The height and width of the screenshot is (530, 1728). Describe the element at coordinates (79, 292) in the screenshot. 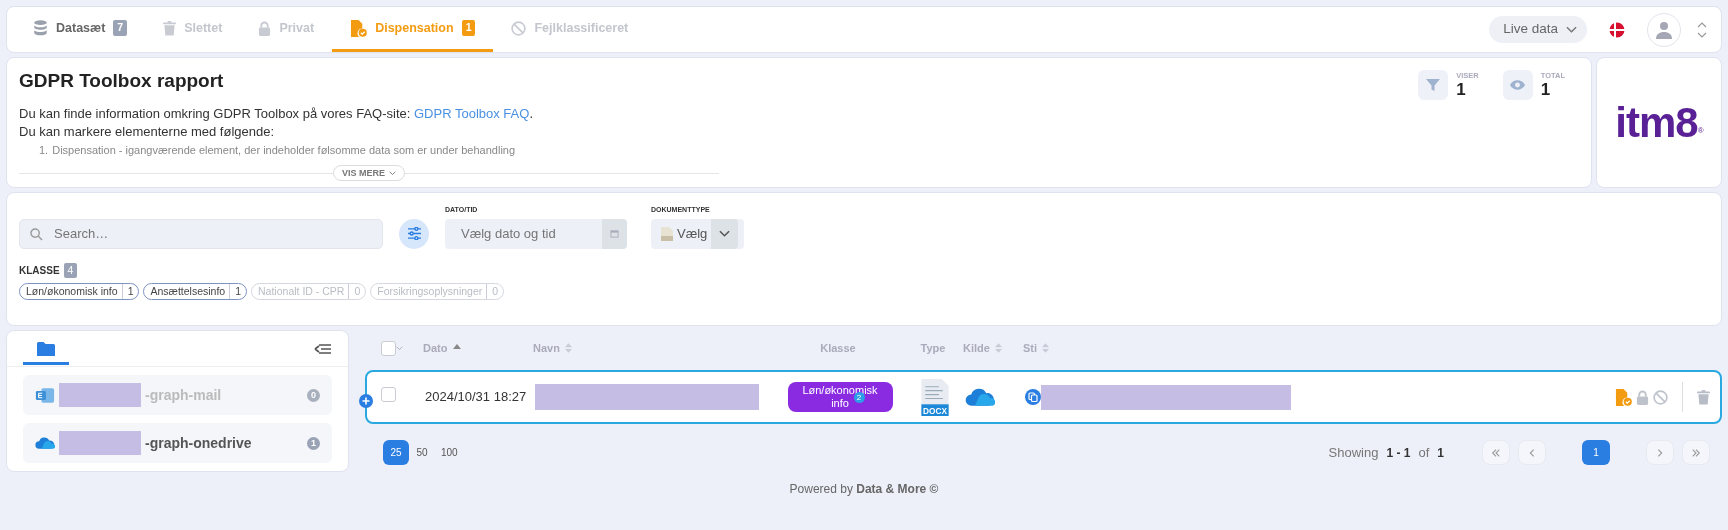

I see `class-filter-chip: Løn/økonomisk info 1` at that location.